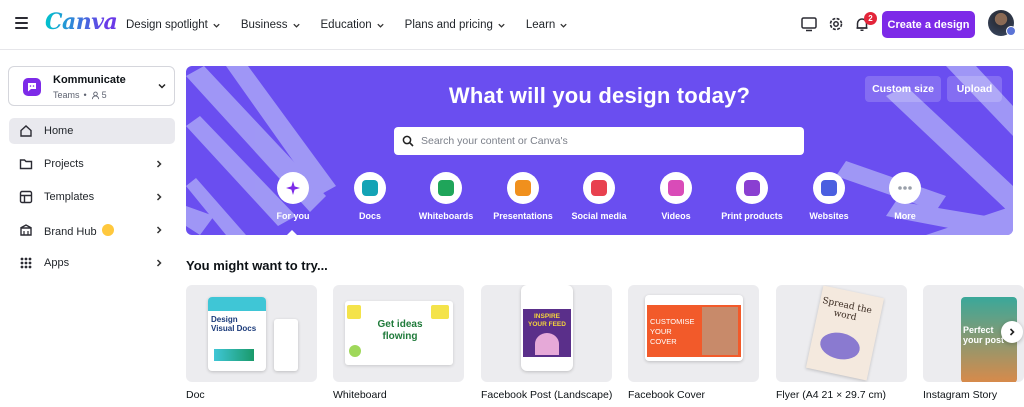  What do you see at coordinates (26, 197) in the screenshot?
I see `templates-icon` at bounding box center [26, 197].